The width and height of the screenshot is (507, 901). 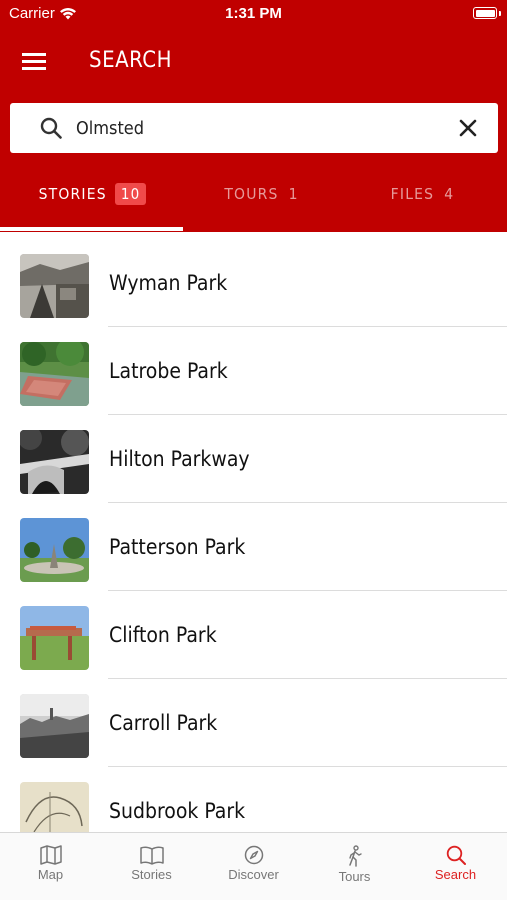 What do you see at coordinates (151, 855) in the screenshot?
I see `book-icon` at bounding box center [151, 855].